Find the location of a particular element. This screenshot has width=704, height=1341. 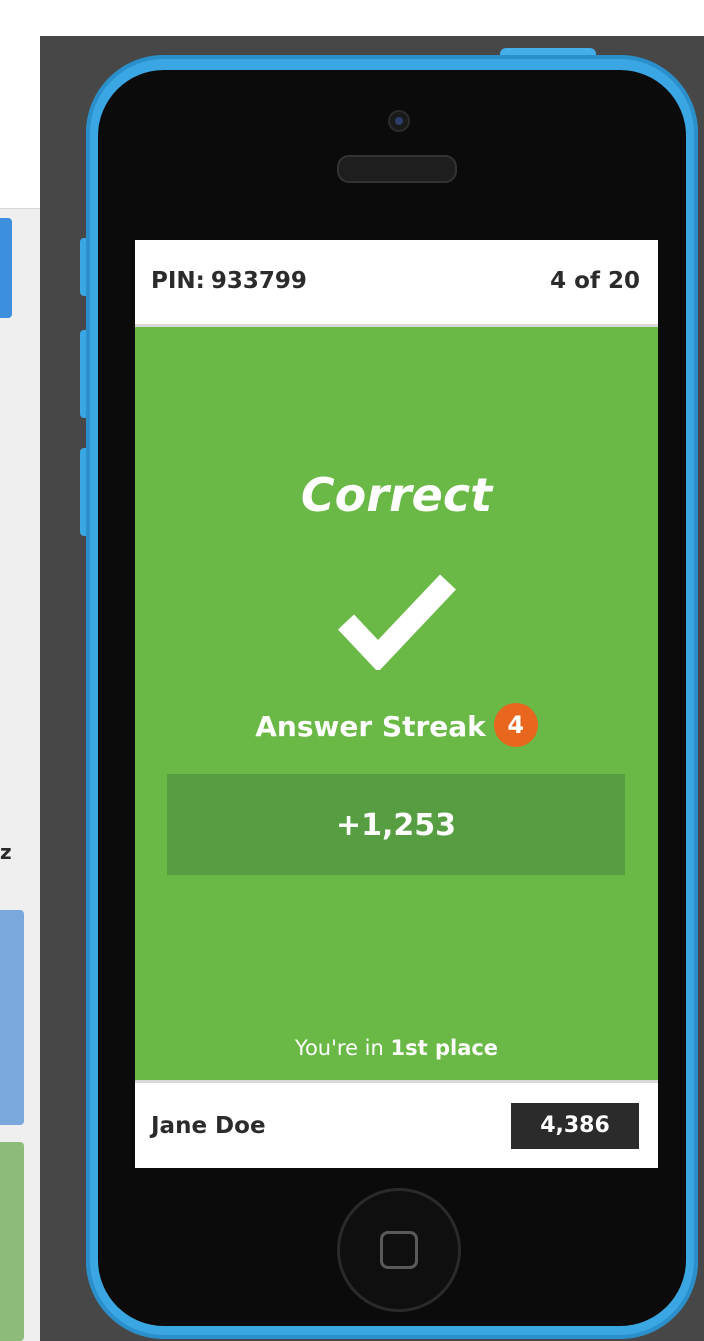

question-counter: 4 of 20 is located at coordinates (595, 281).